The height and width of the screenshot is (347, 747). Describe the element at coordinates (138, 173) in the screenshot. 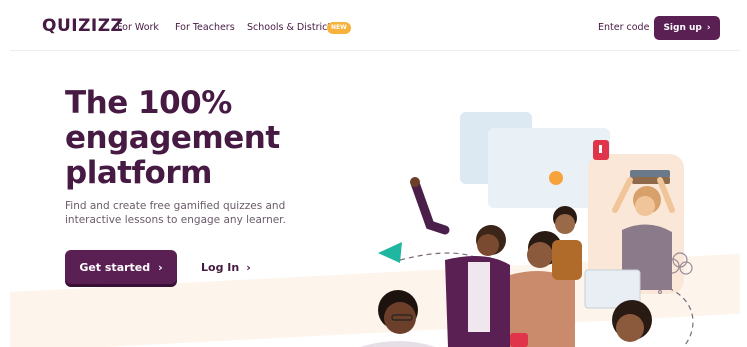

I see `headline-line-3: platform` at that location.